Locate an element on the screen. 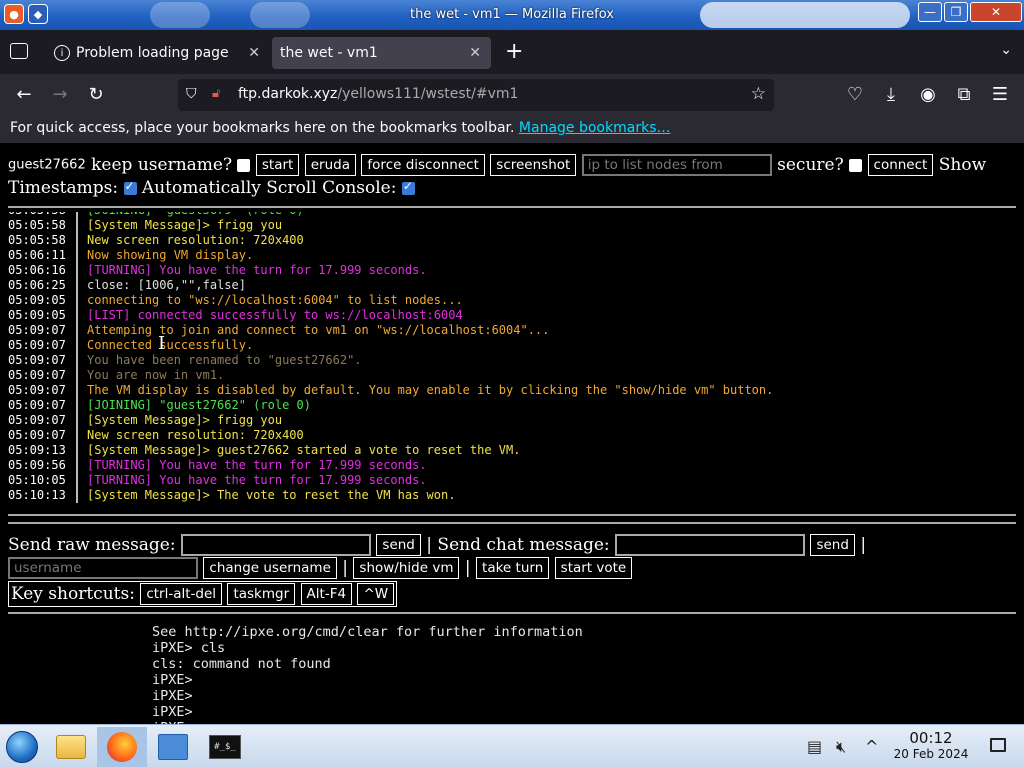 Image resolution: width=1024 pixels, height=768 pixels. tab-list-icon is located at coordinates (19, 51).